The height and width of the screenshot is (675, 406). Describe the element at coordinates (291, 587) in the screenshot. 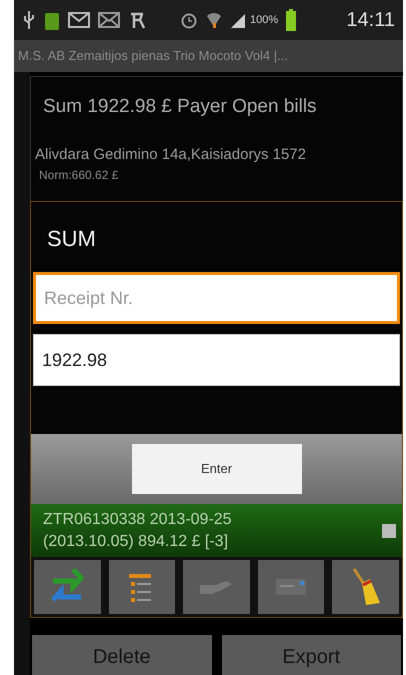

I see `card-icon` at that location.